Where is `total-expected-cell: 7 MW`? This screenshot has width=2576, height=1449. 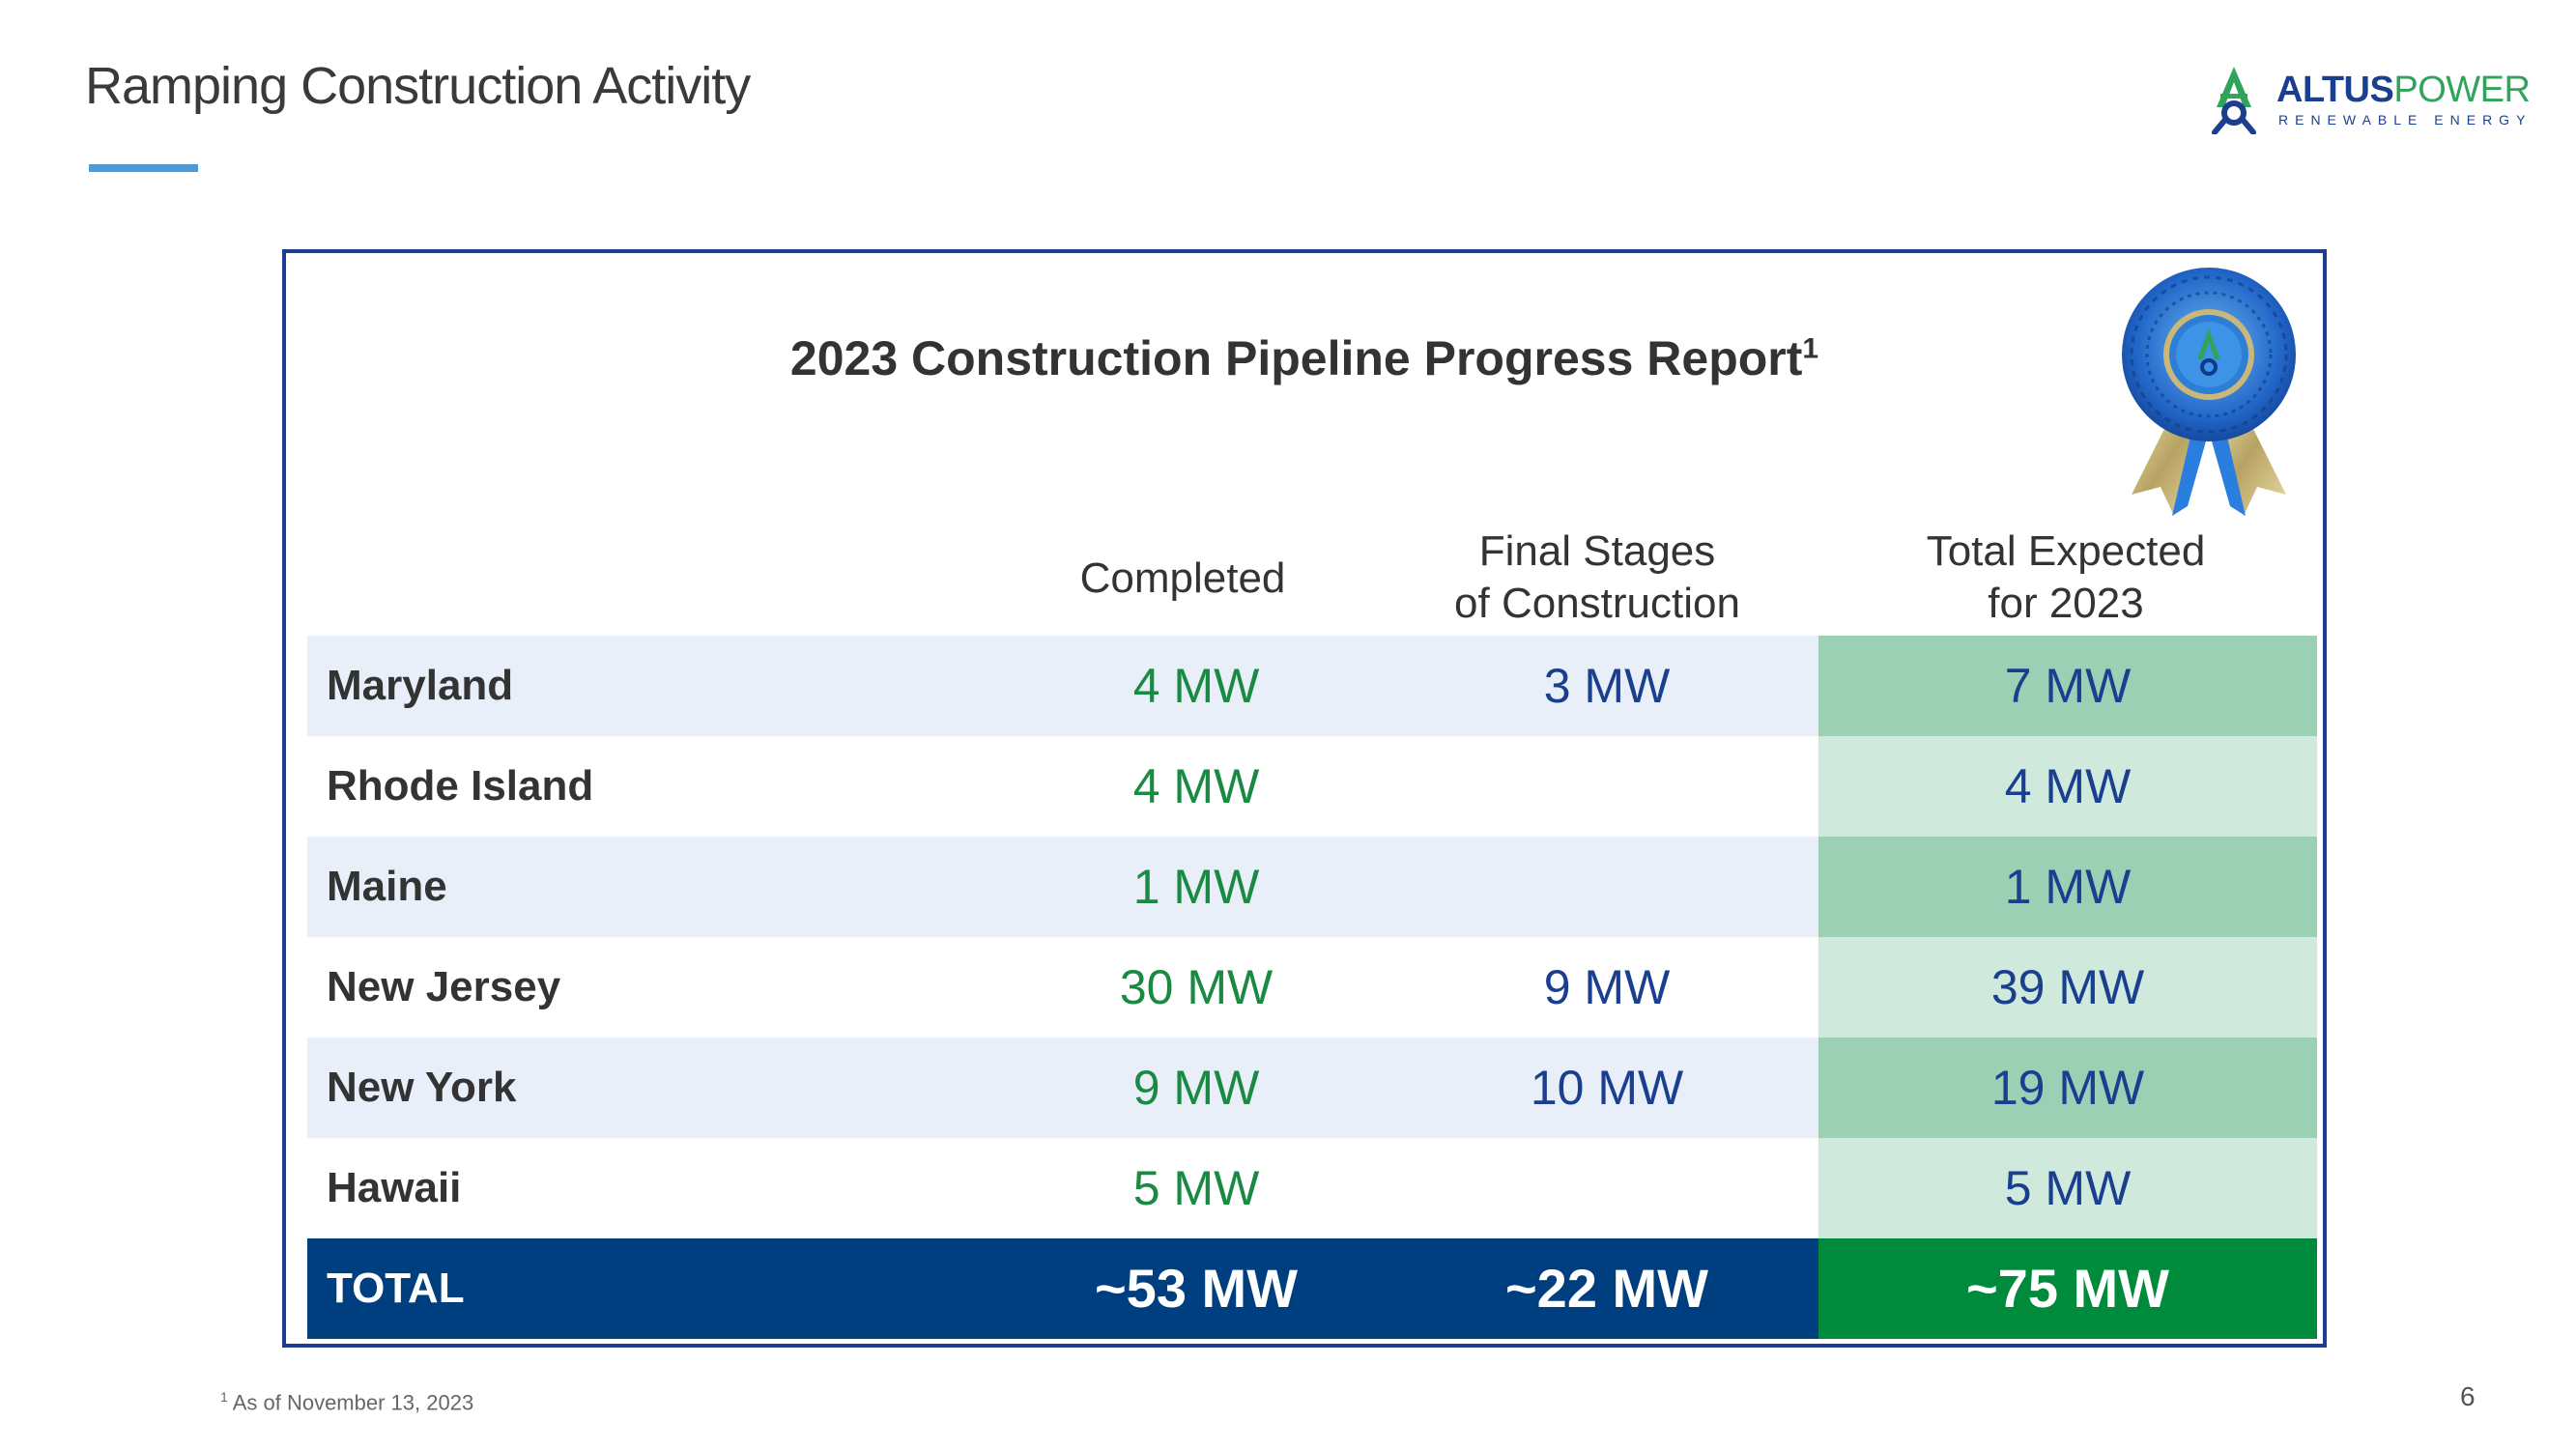 total-expected-cell: 7 MW is located at coordinates (2067, 686).